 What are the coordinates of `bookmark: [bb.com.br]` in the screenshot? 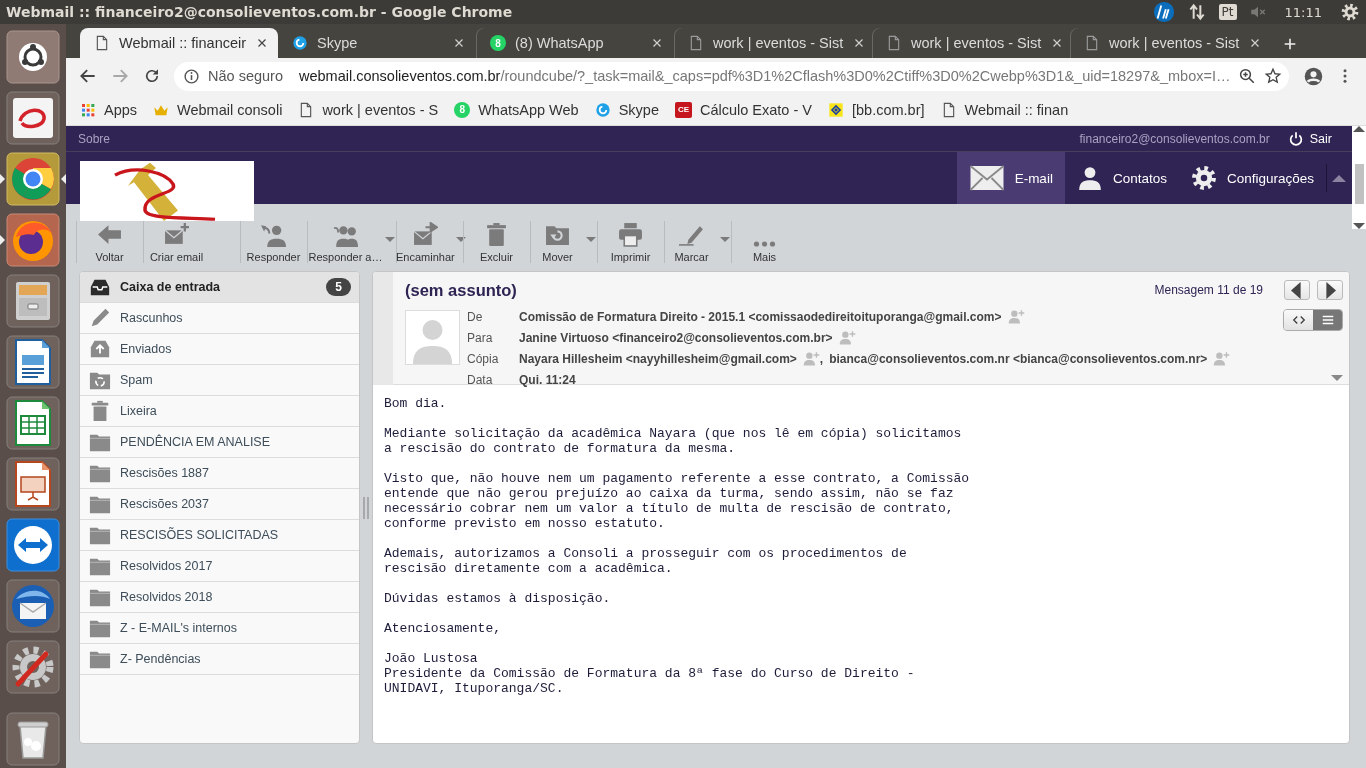 It's located at (876, 109).